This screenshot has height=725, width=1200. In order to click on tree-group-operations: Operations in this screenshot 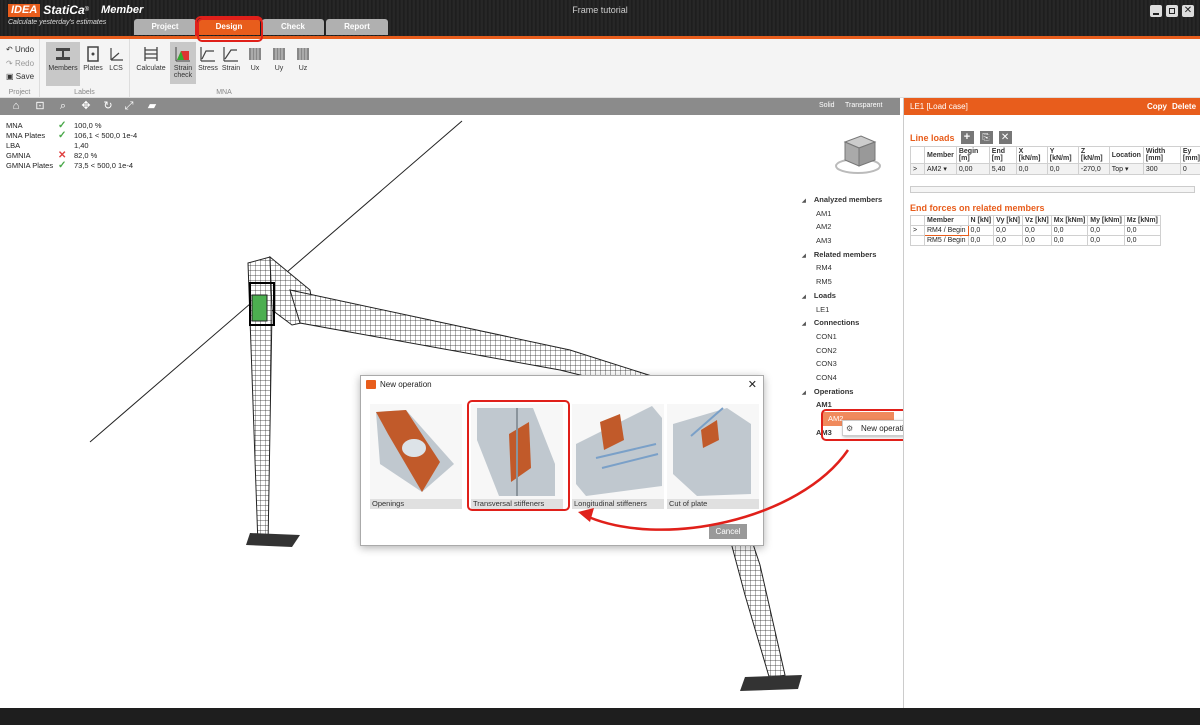, I will do `click(848, 392)`.